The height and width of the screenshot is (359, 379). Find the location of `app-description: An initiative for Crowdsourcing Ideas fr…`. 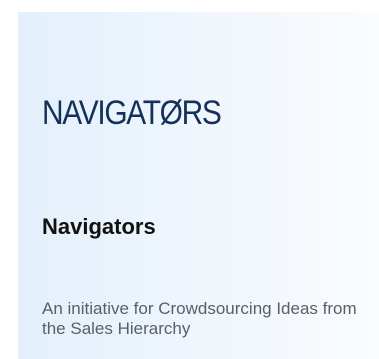

app-description: An initiative for Crowdsourcing Ideas fr… is located at coordinates (199, 318).